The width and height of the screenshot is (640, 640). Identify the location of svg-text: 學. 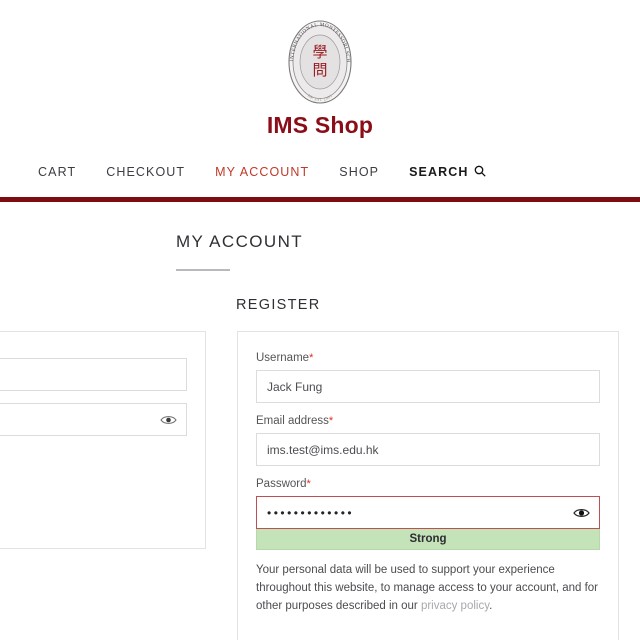
(319, 52).